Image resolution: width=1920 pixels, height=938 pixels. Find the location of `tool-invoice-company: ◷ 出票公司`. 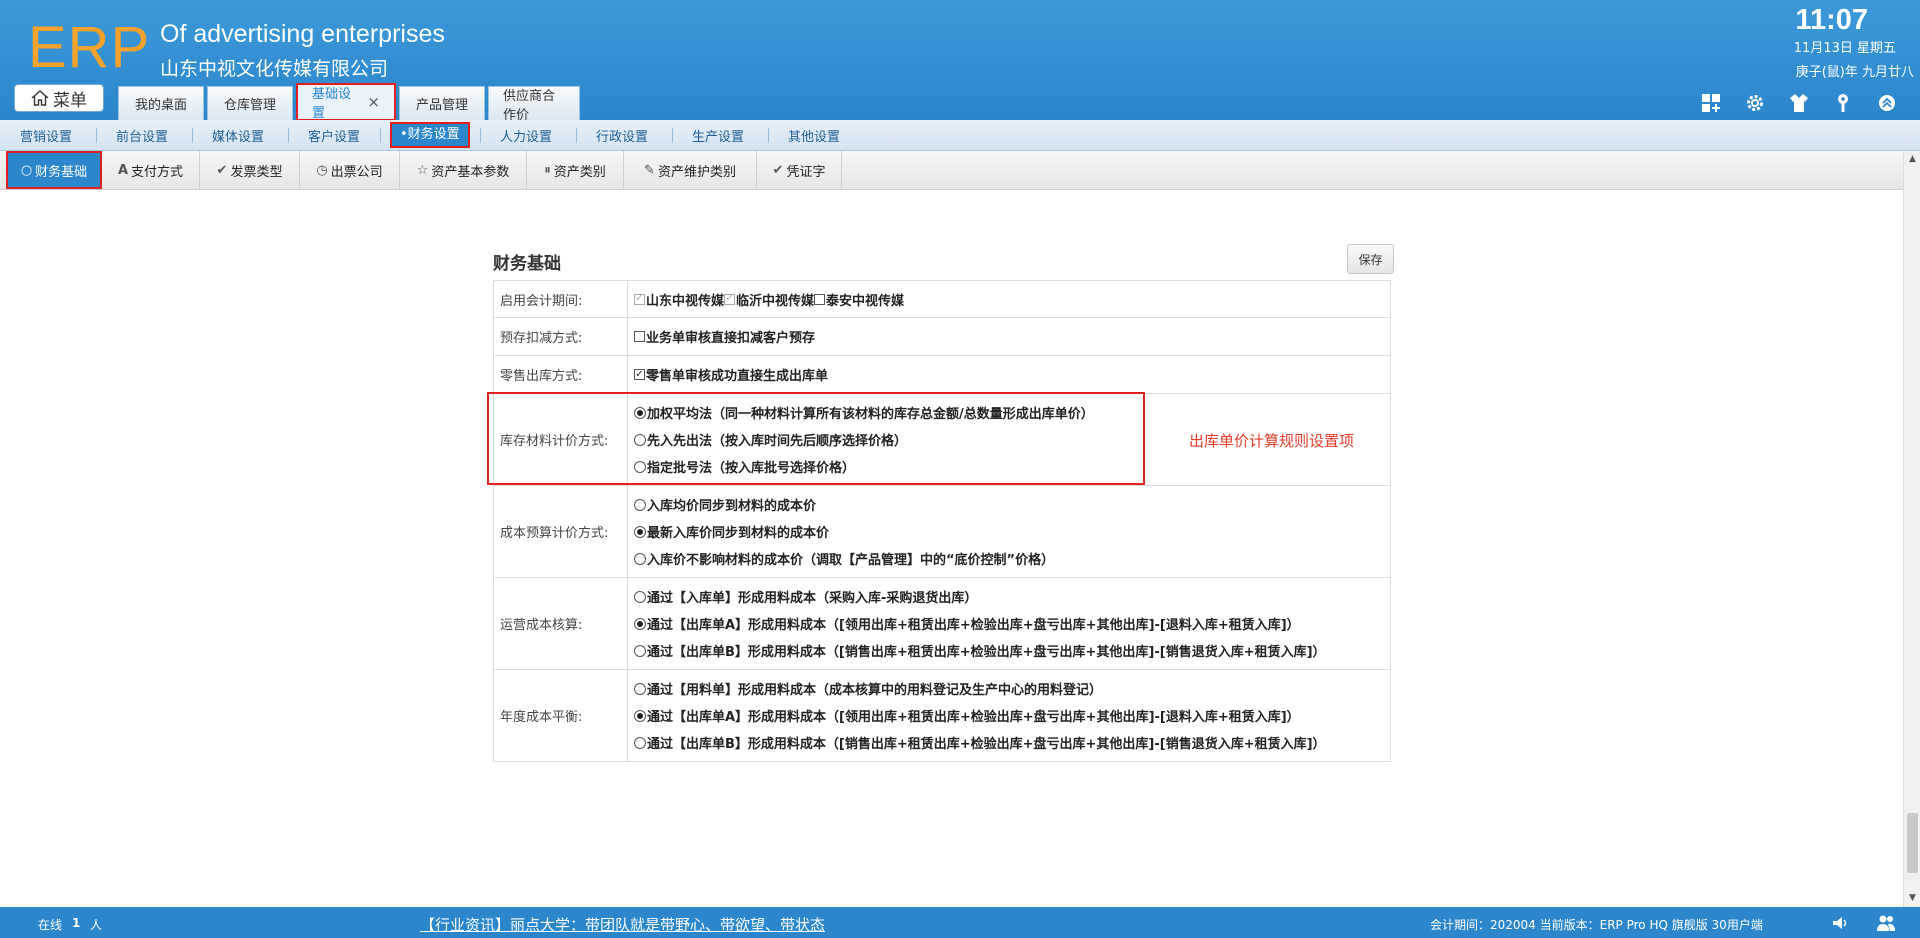

tool-invoice-company: ◷ 出票公司 is located at coordinates (350, 170).